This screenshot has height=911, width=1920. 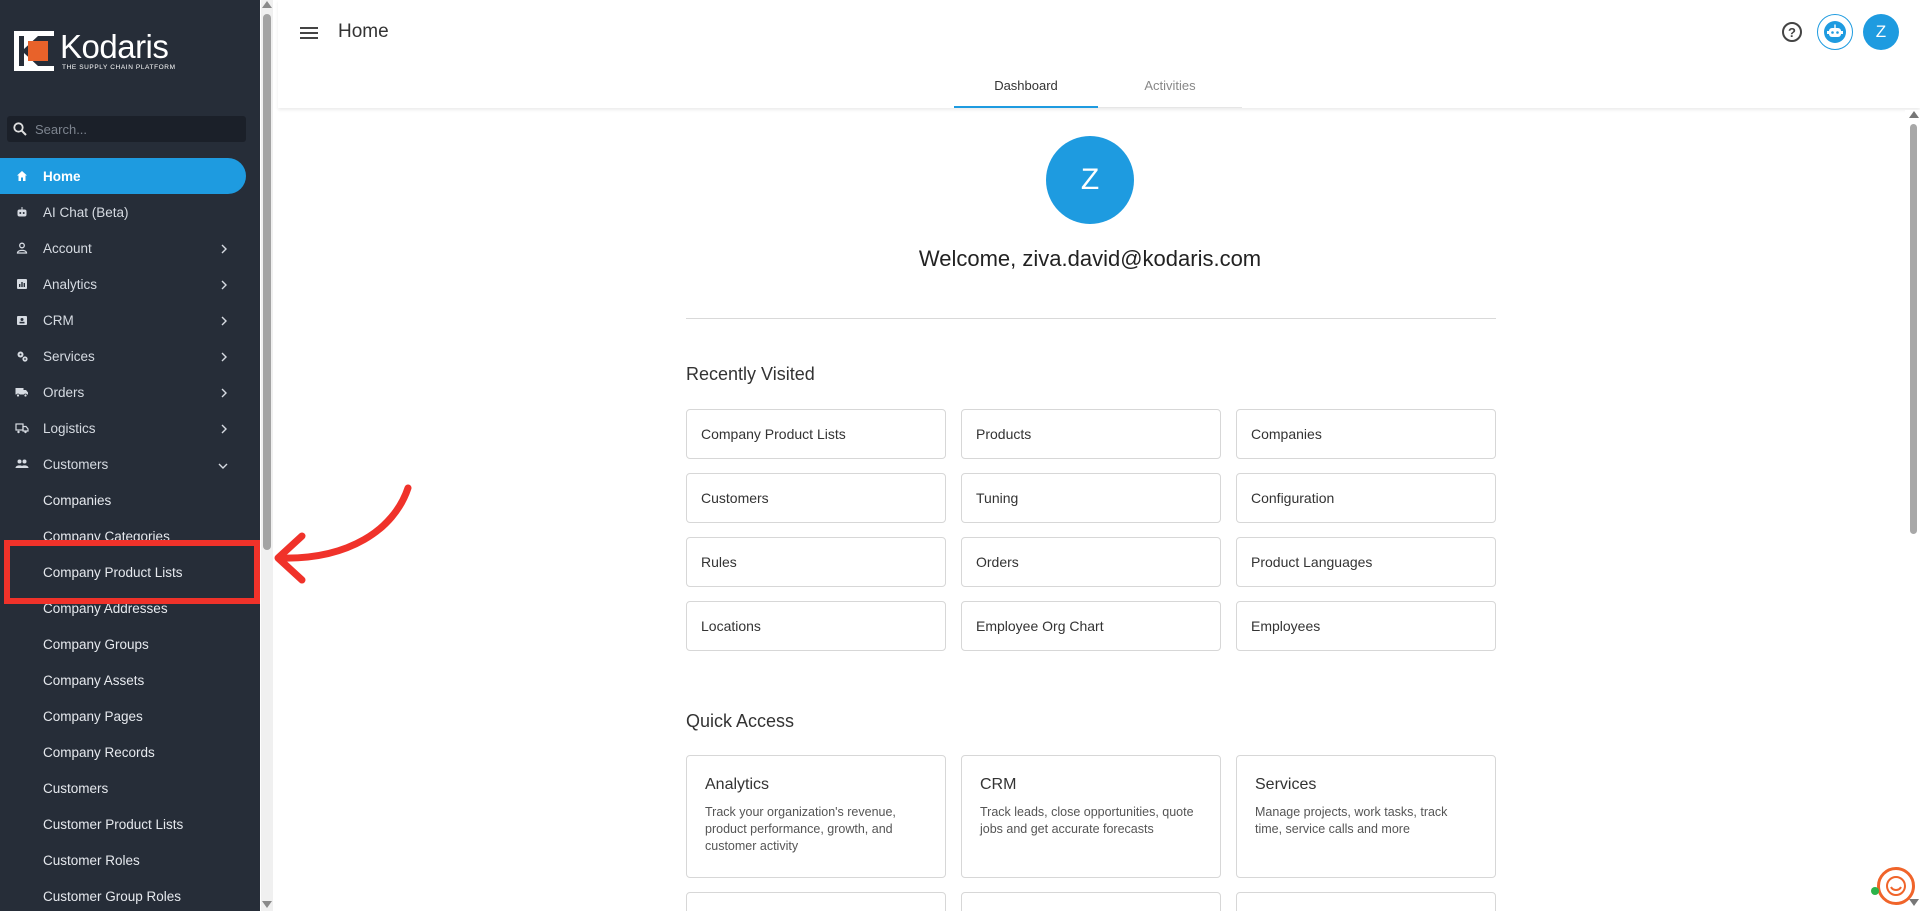 I want to click on sidebar-item-home: Home, so click(x=123, y=176).